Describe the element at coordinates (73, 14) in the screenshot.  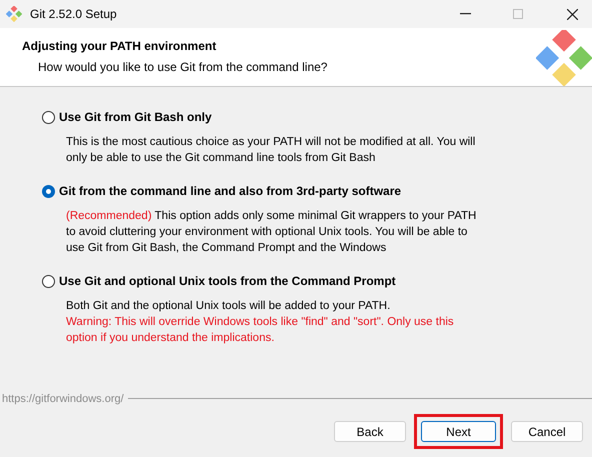
I see `window-title: Git 2.52.0 Setup` at that location.